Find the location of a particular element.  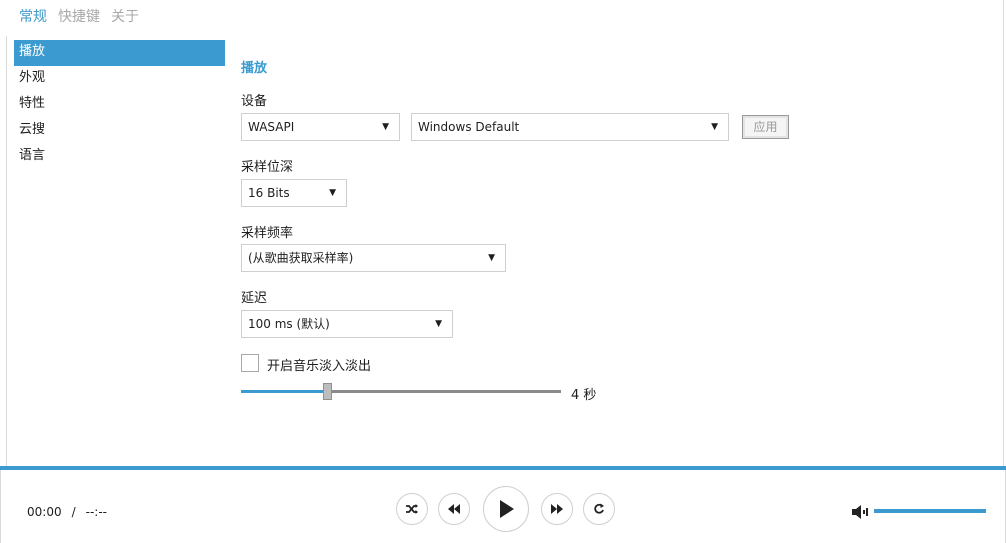

player-bar-divider is located at coordinates (503, 468).